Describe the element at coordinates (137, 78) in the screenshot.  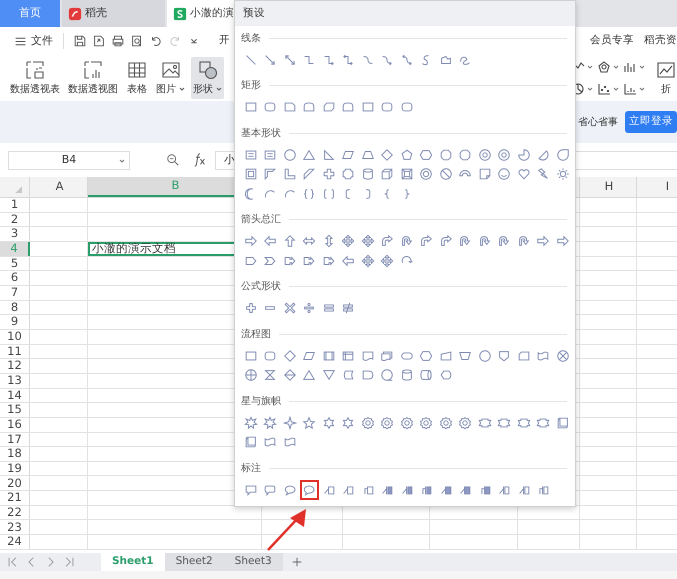
I see `ribbon-button: 表格` at that location.